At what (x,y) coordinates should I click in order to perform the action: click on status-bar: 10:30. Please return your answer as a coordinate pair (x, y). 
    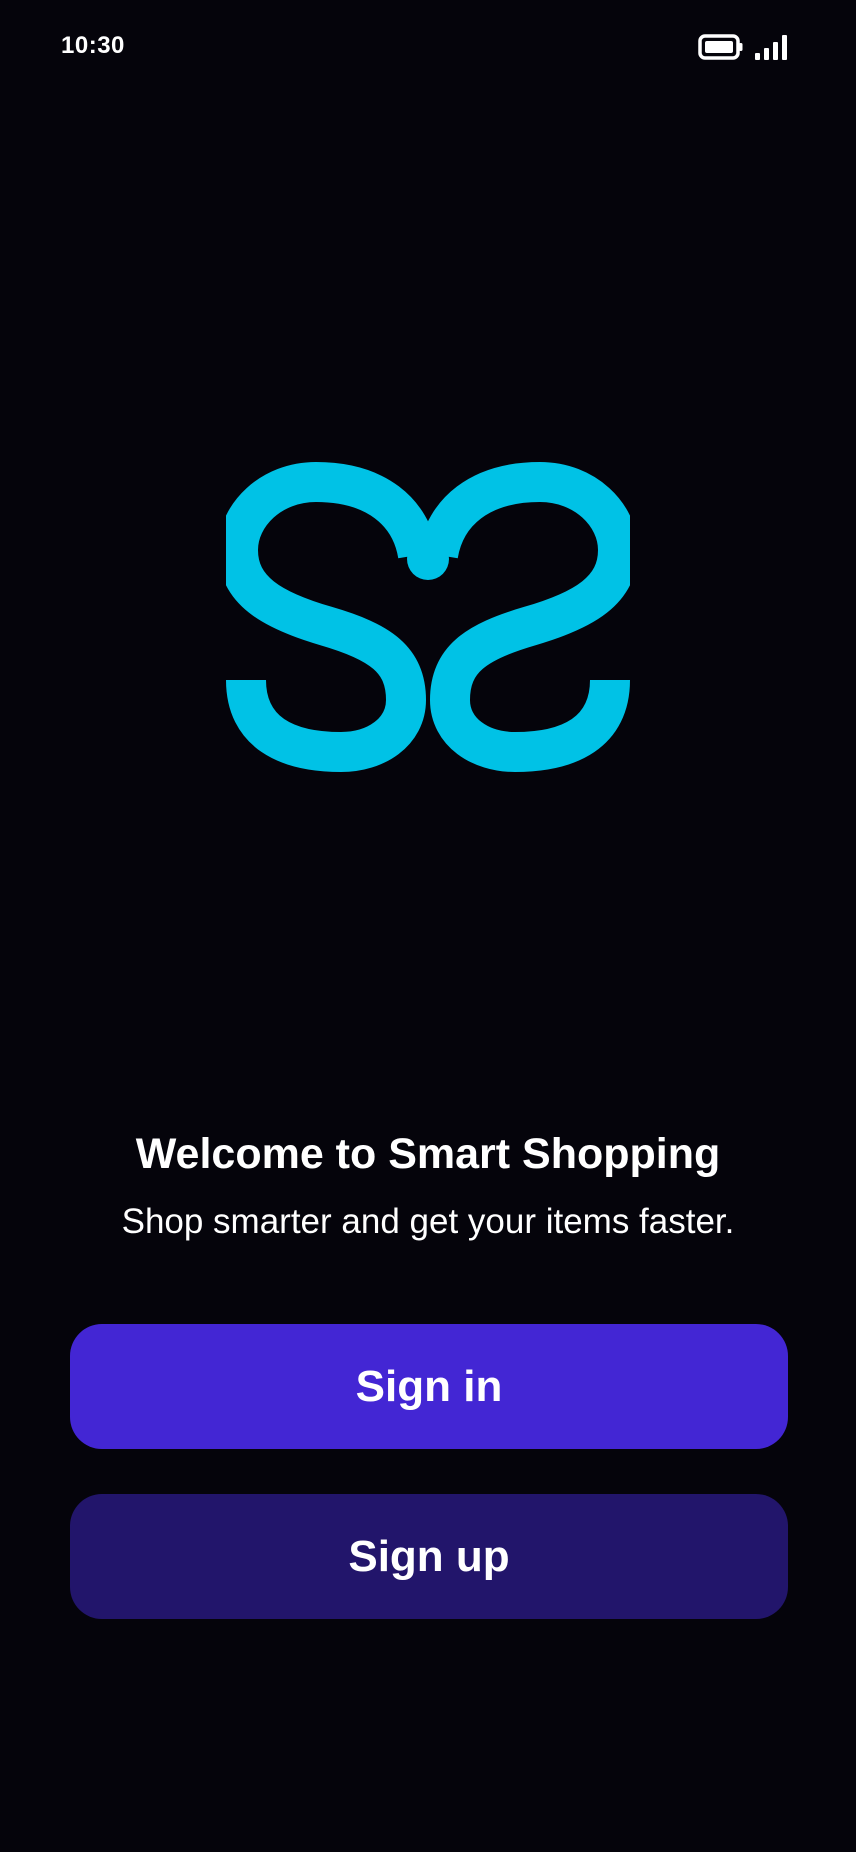
    Looking at the image, I should click on (428, 48).